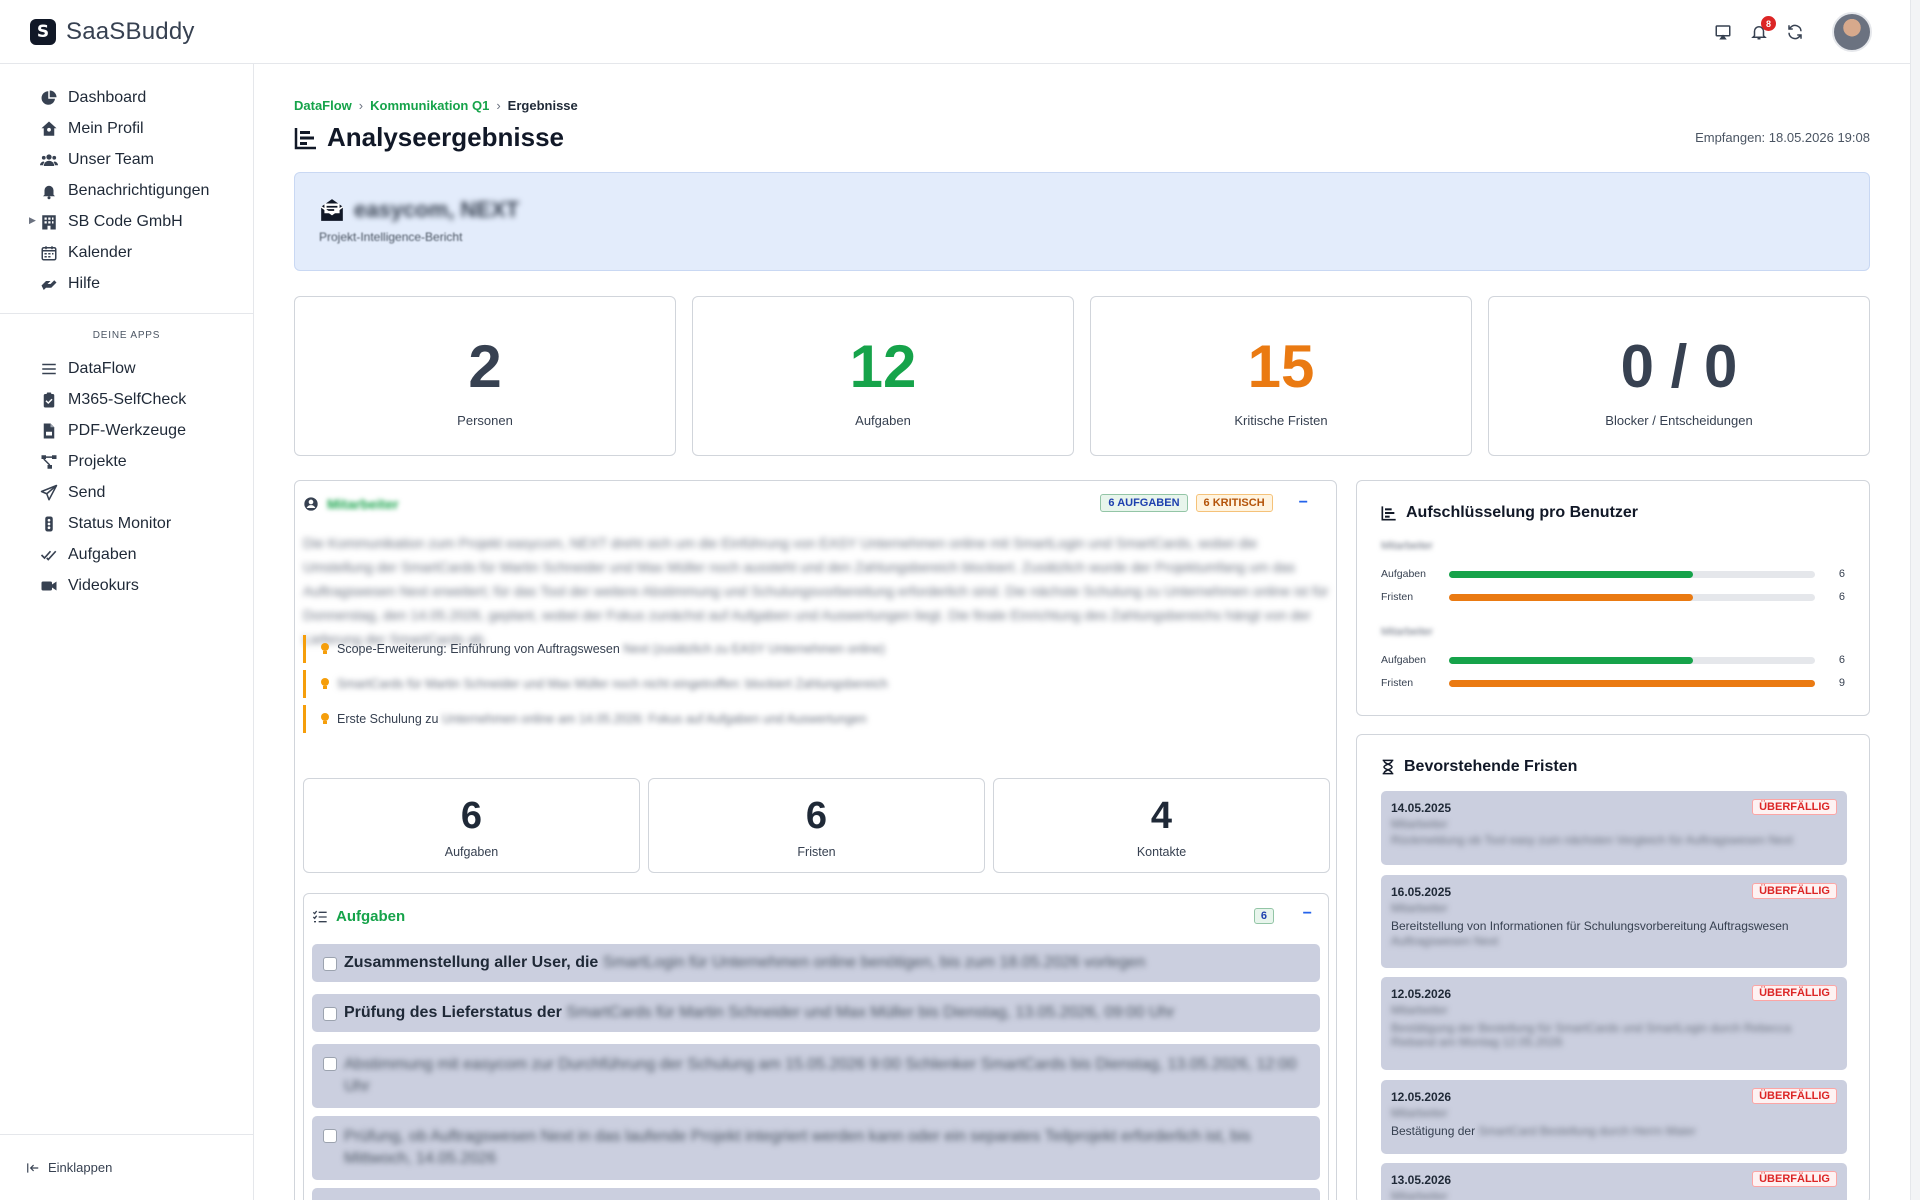 The image size is (1920, 1200). What do you see at coordinates (139, 190) in the screenshot?
I see `sidebar-item-label: Benachrichtigungen` at bounding box center [139, 190].